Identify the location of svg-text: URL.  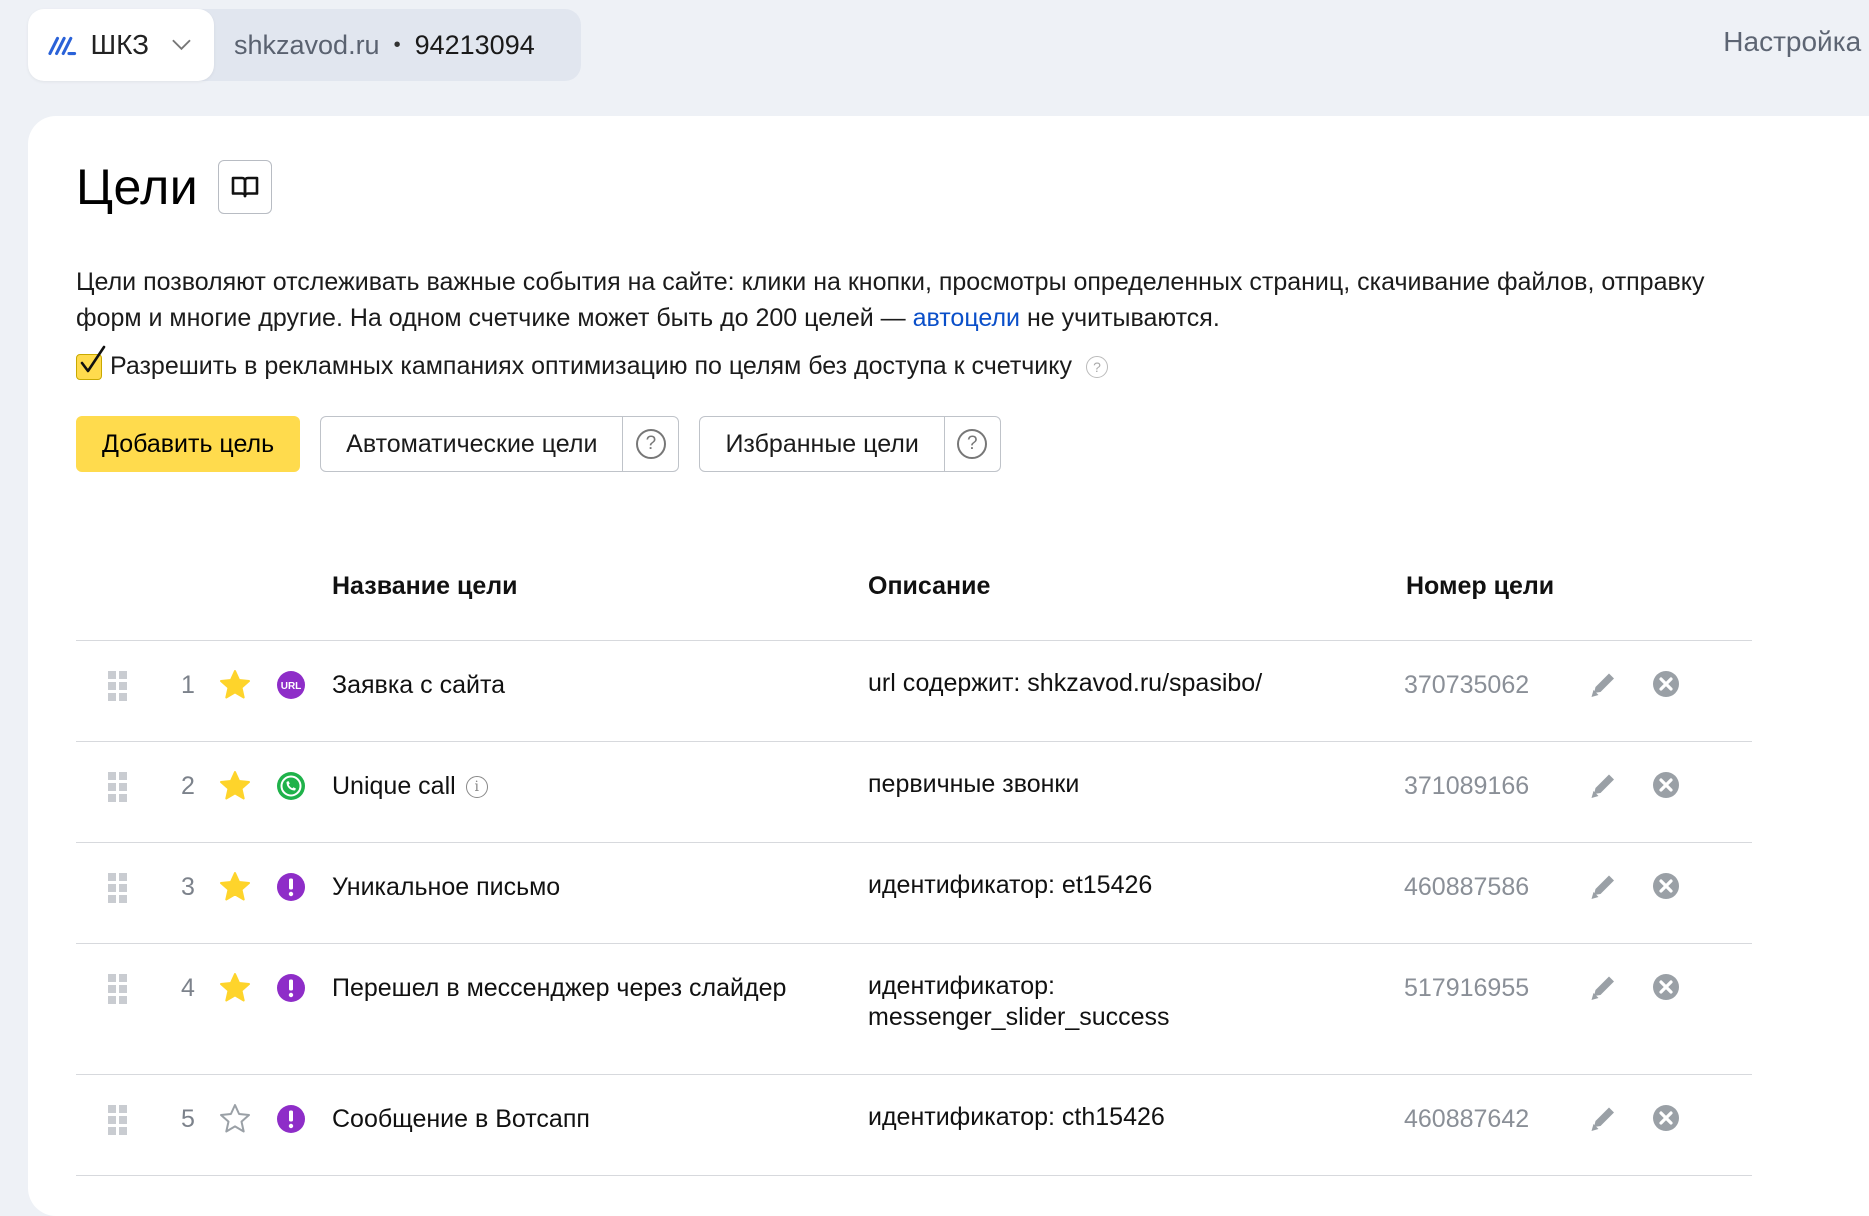
(291, 686).